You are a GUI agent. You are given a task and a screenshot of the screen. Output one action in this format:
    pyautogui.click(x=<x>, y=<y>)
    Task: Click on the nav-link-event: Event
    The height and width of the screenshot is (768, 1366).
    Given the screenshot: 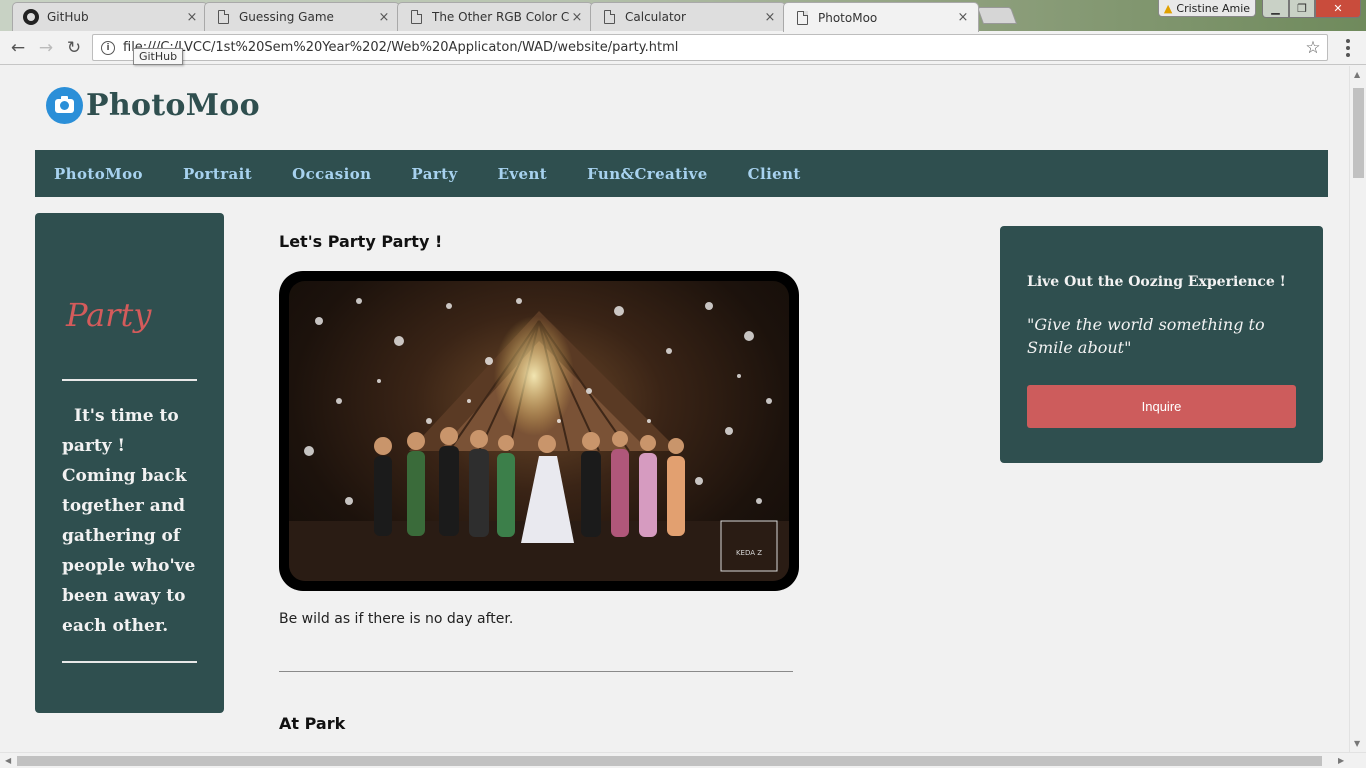 What is the action you would take?
    pyautogui.click(x=523, y=174)
    